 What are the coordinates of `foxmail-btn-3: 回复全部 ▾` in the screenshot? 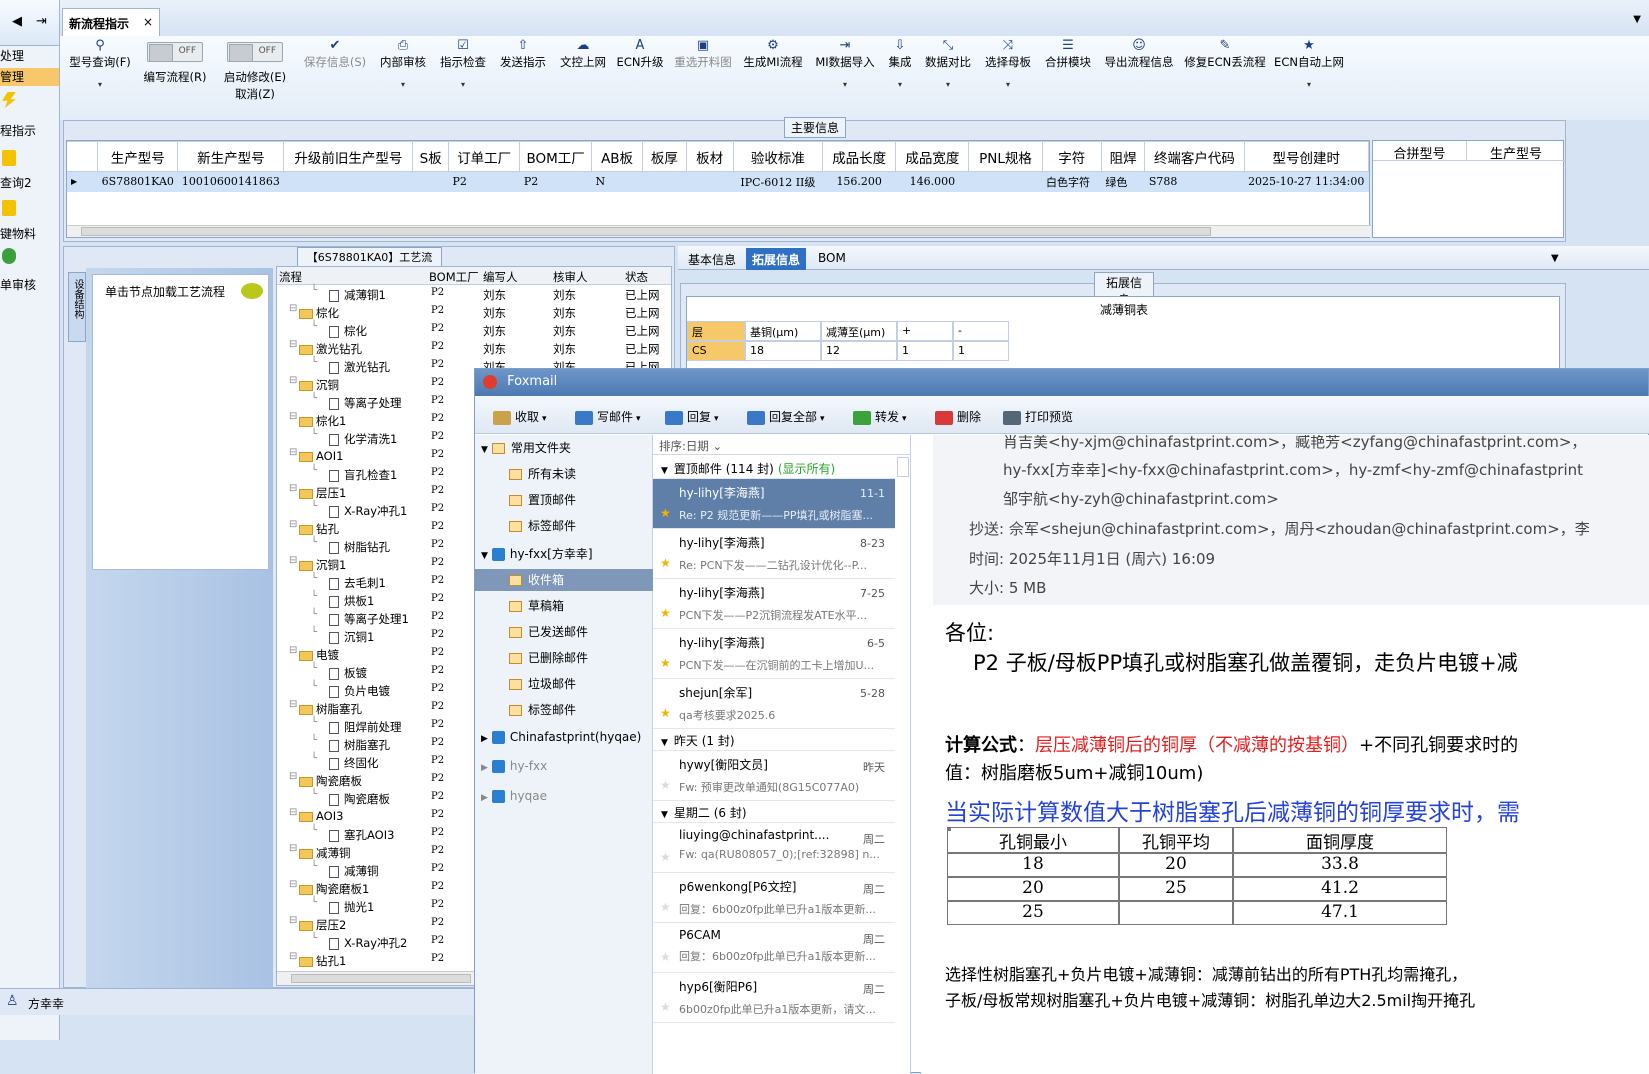 It's located at (786, 416).